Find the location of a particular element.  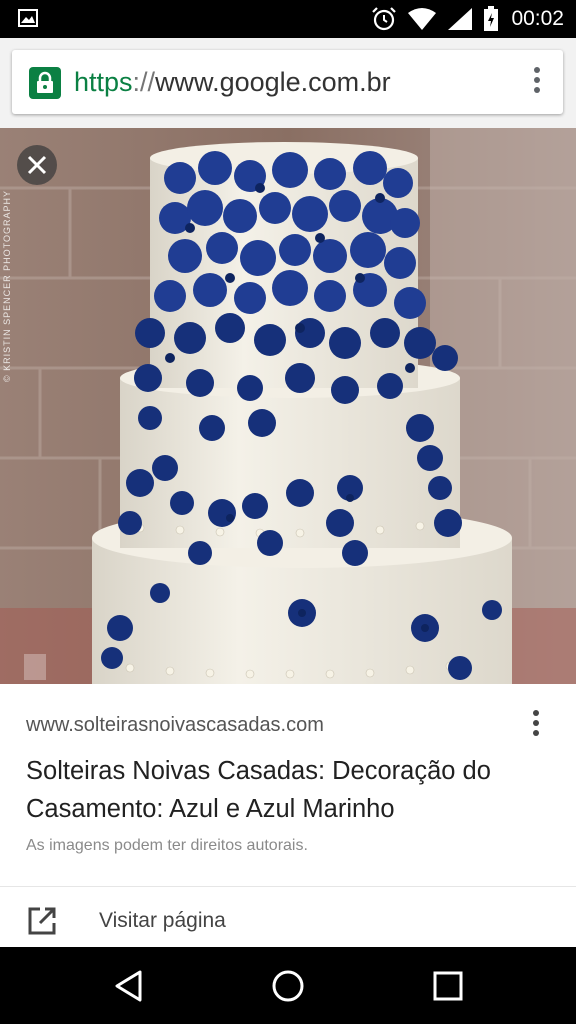

url-bar: https://www.google.com.br is located at coordinates (287, 82).